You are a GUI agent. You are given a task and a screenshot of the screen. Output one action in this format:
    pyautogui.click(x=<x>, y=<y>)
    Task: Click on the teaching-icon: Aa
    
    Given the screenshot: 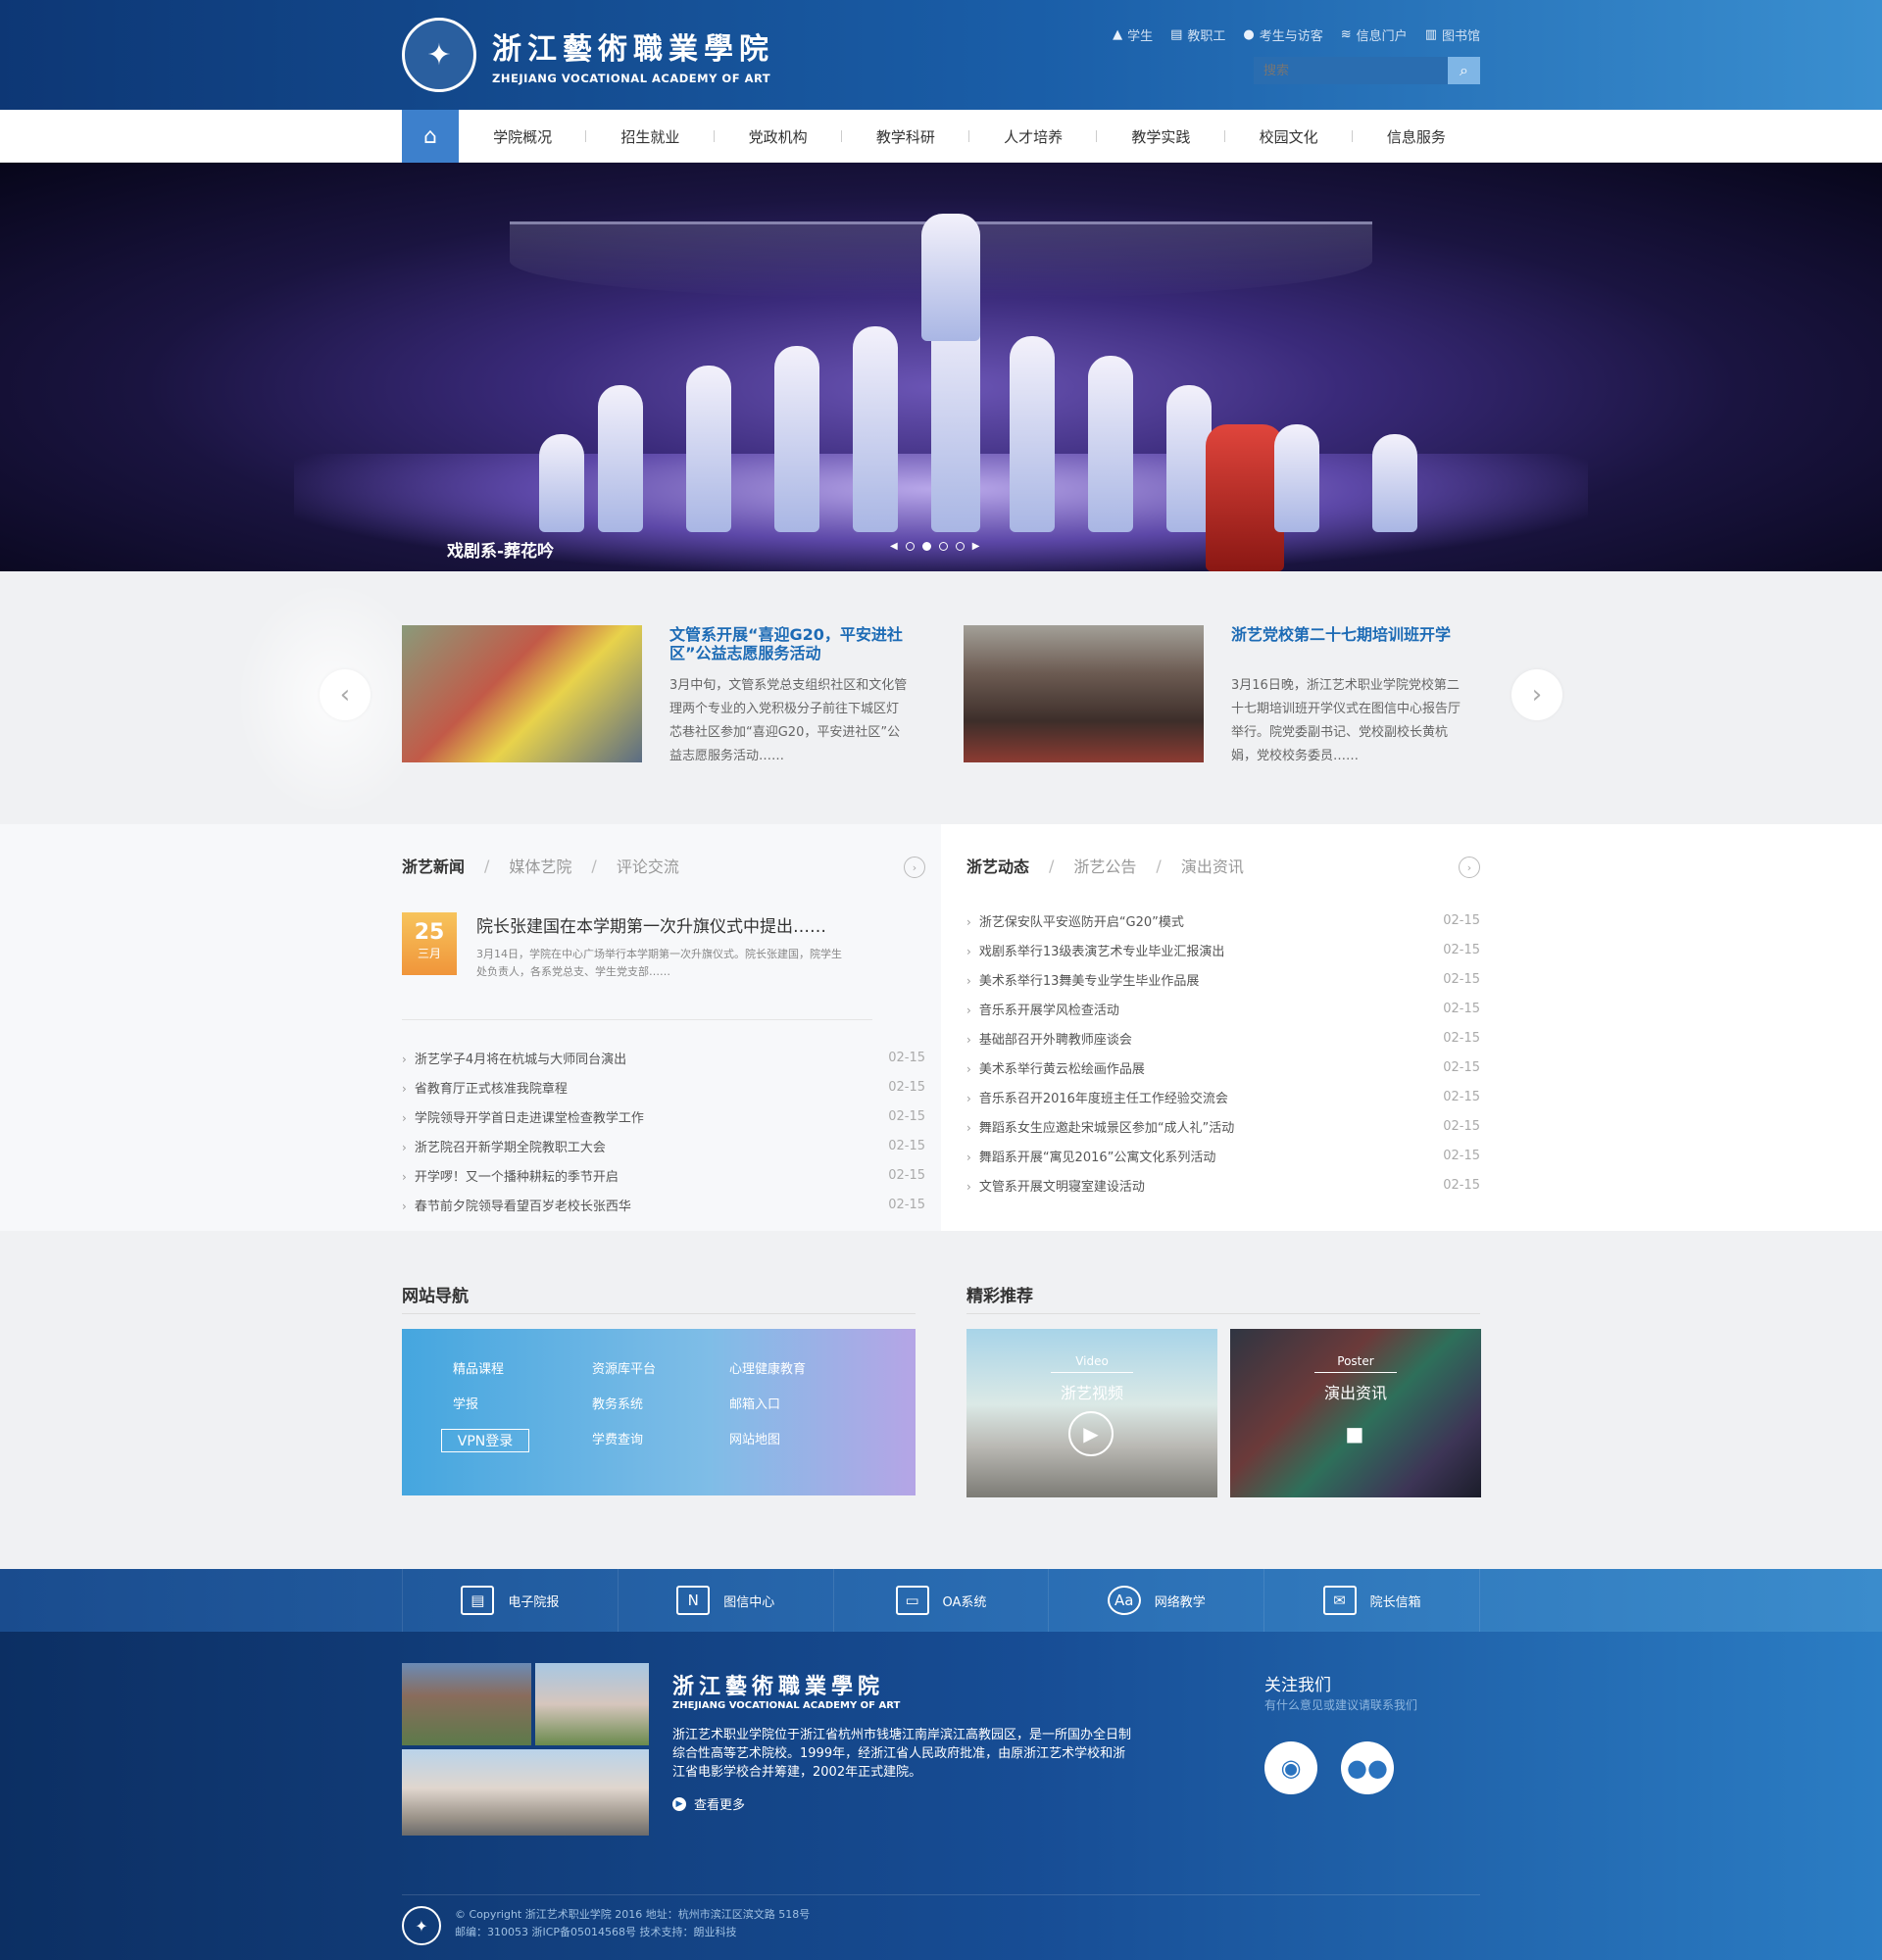 What is the action you would take?
    pyautogui.click(x=1124, y=1600)
    